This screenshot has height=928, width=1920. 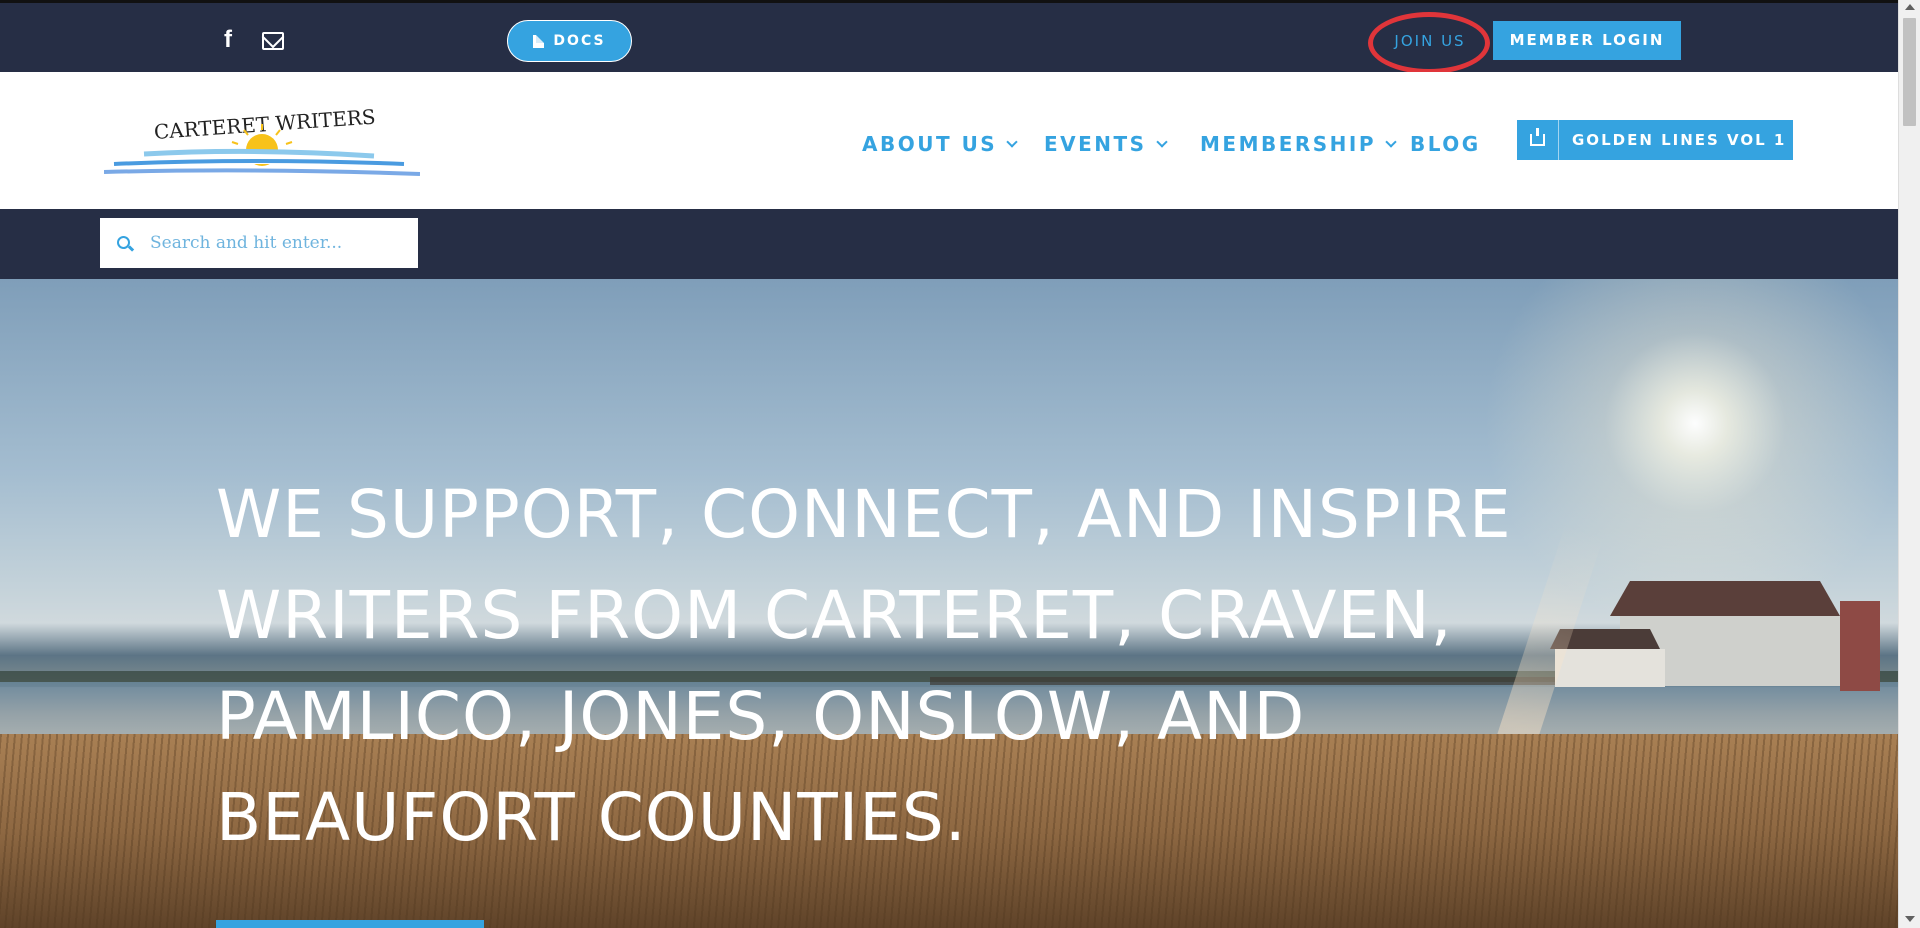 What do you see at coordinates (1910, 919) in the screenshot?
I see `scroll-down-arrow-icon` at bounding box center [1910, 919].